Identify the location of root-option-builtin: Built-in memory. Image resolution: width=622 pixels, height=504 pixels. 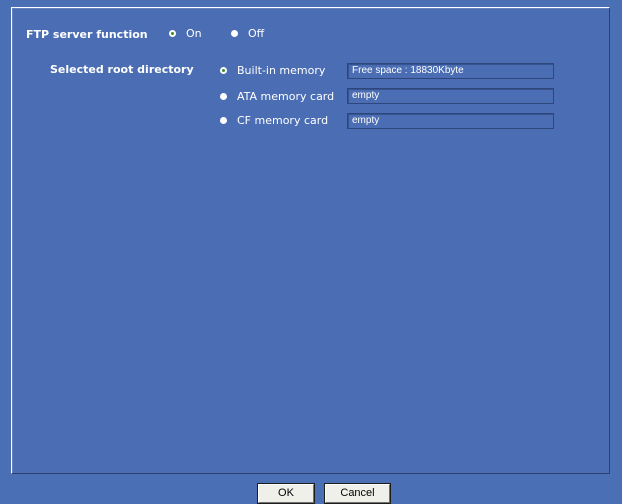
(272, 70).